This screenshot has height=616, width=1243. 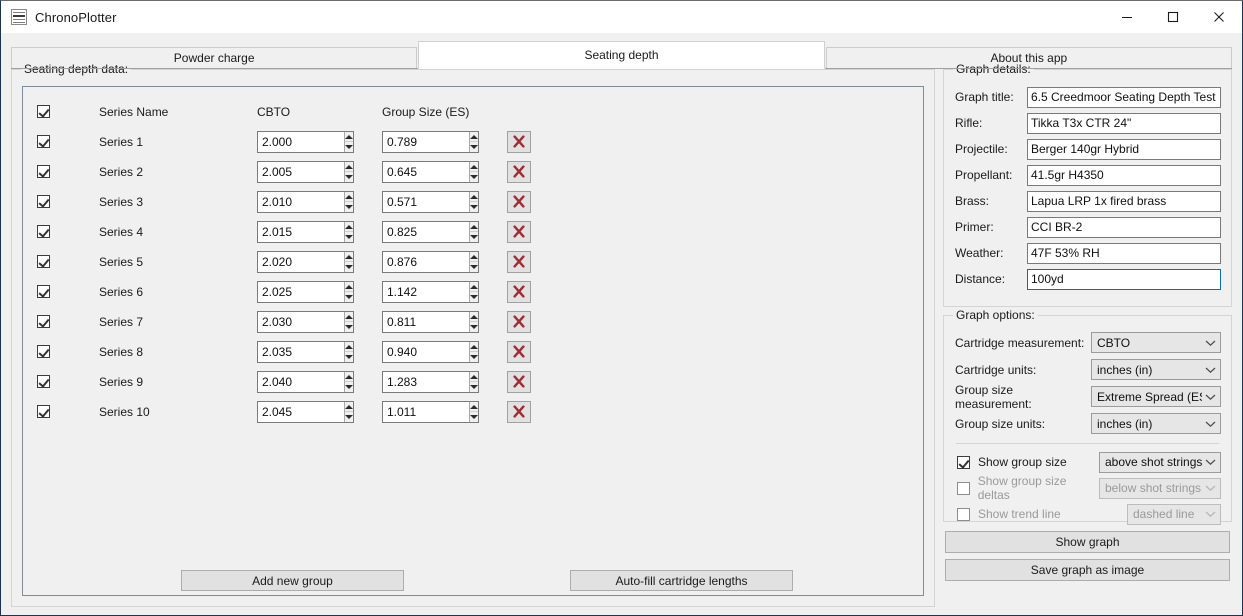 What do you see at coordinates (1219, 17) in the screenshot?
I see `close-button` at bounding box center [1219, 17].